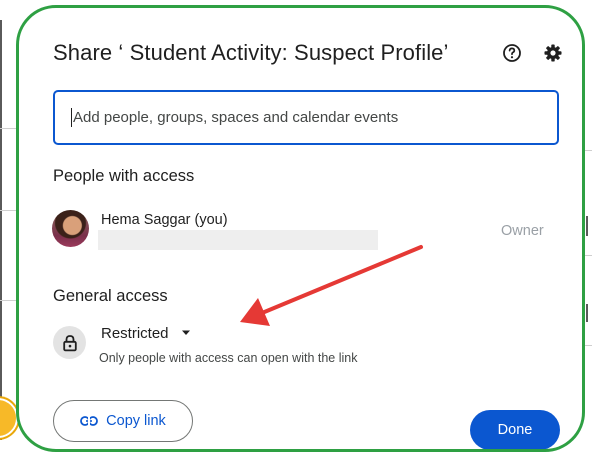  I want to click on general-access-dropdown: Restricted, so click(146, 333).